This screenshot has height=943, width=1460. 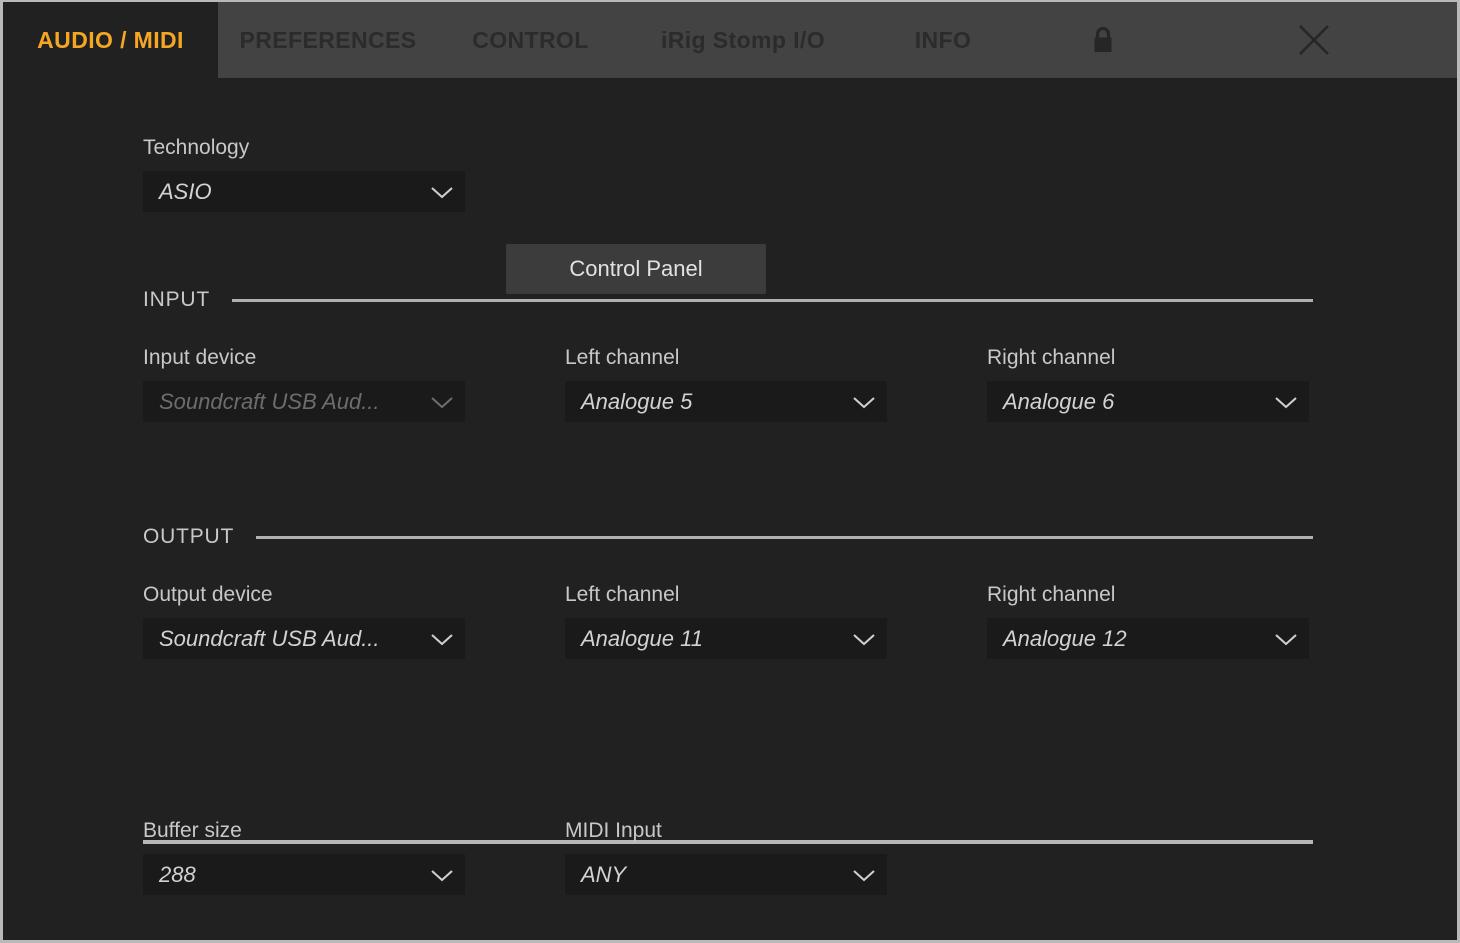 I want to click on tab-control-label: CONTROL, so click(x=530, y=39).